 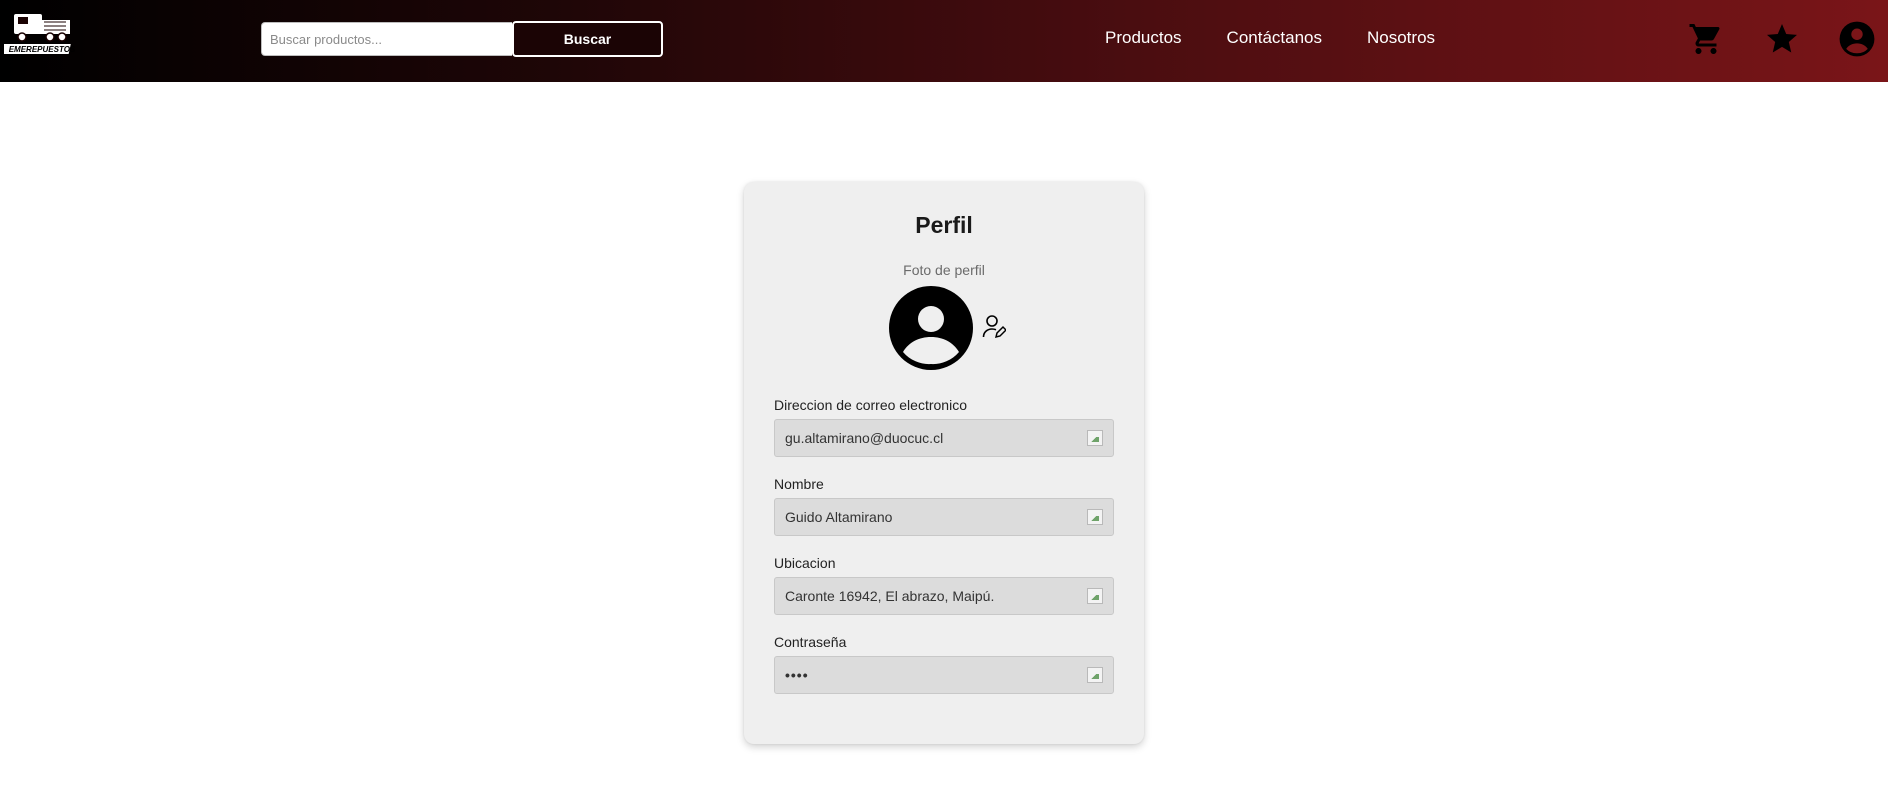 I want to click on edit-location-icon, so click(x=1095, y=596).